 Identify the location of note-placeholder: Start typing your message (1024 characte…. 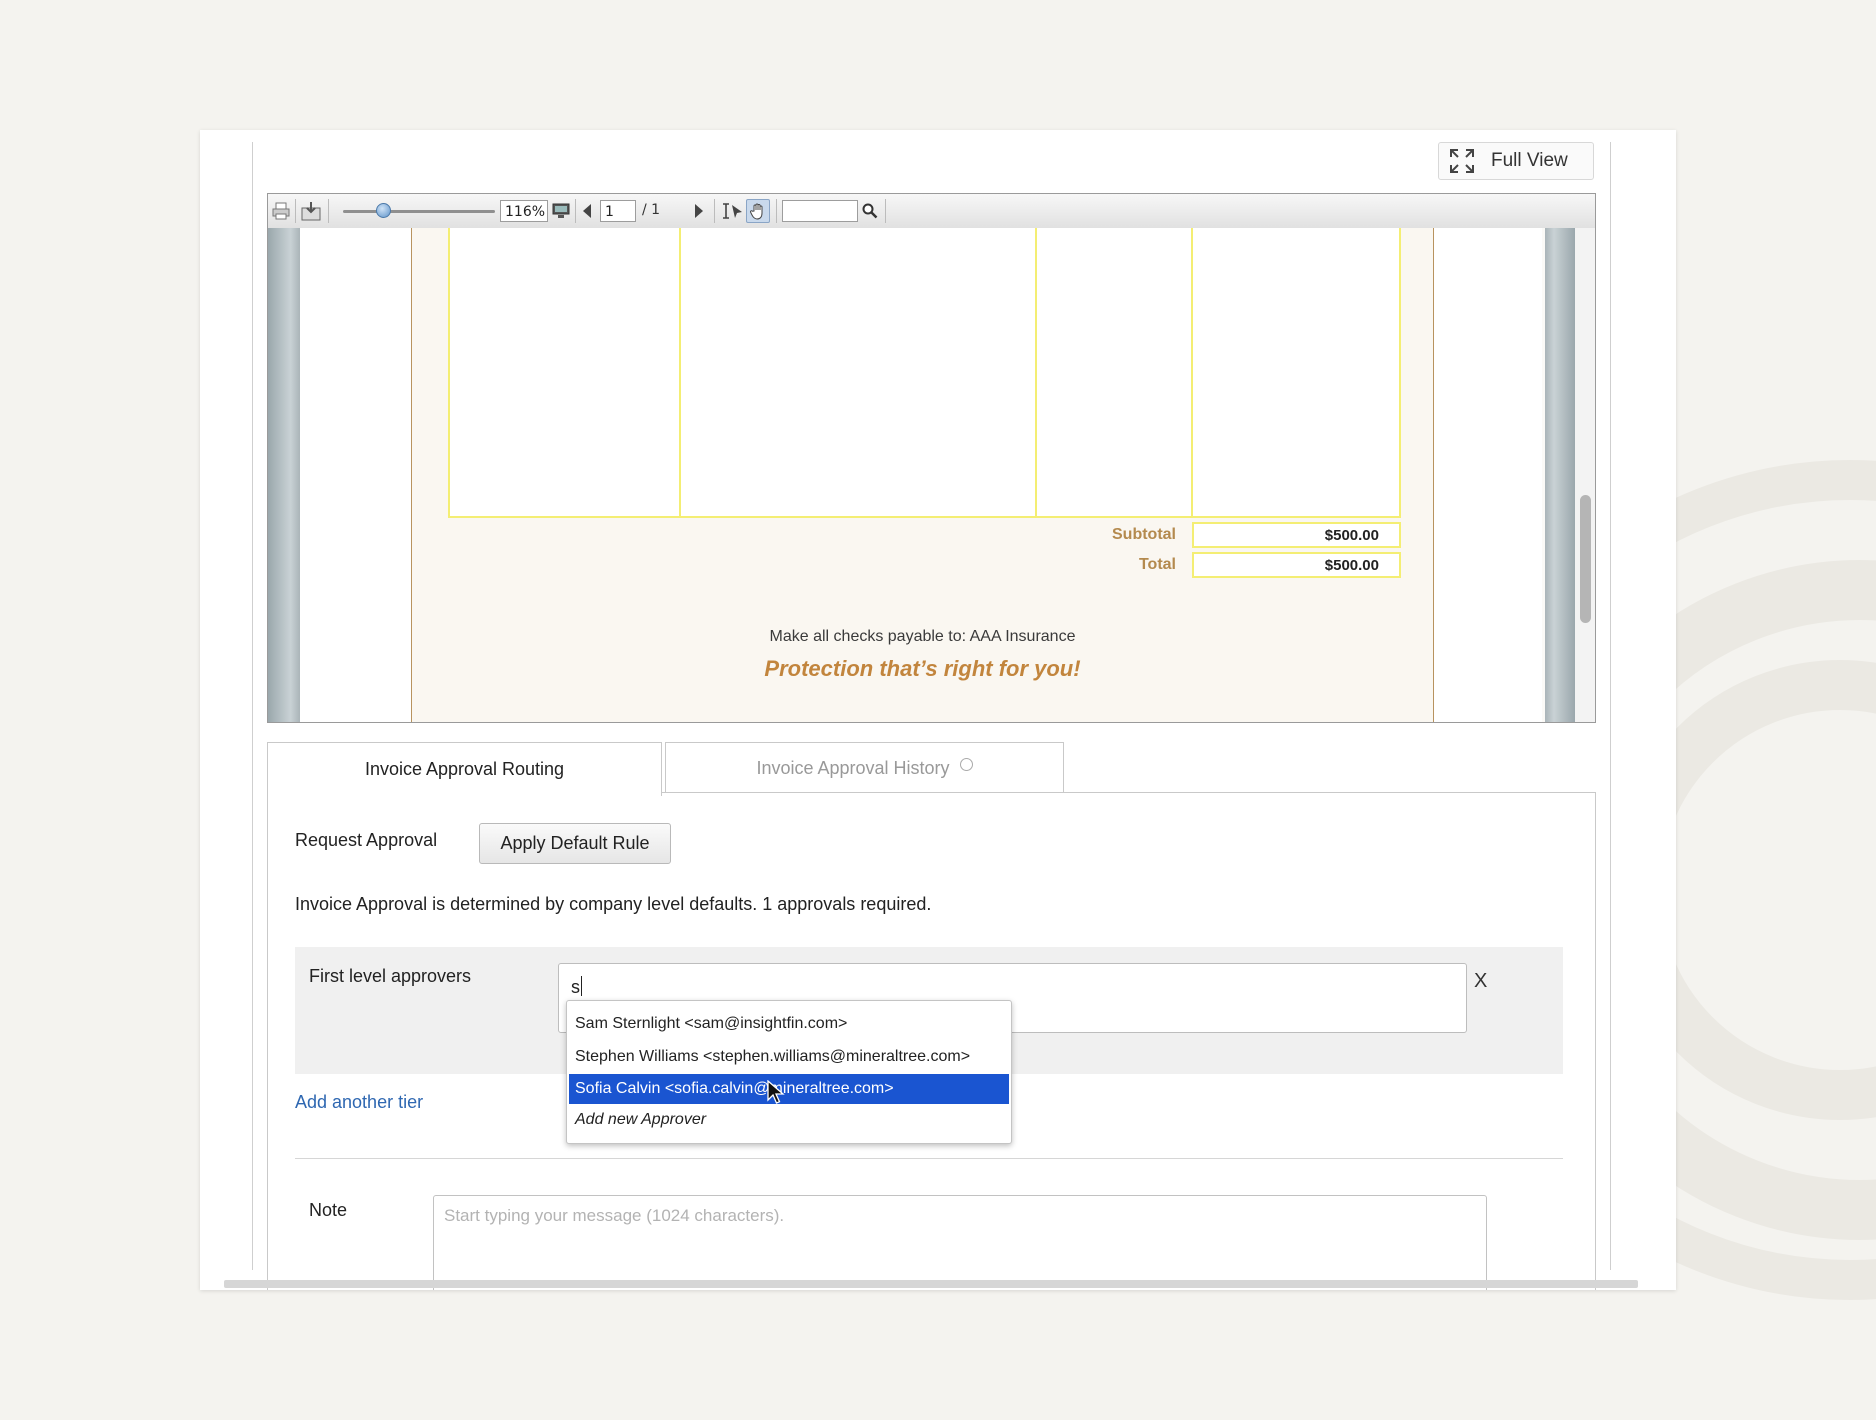
(614, 1215).